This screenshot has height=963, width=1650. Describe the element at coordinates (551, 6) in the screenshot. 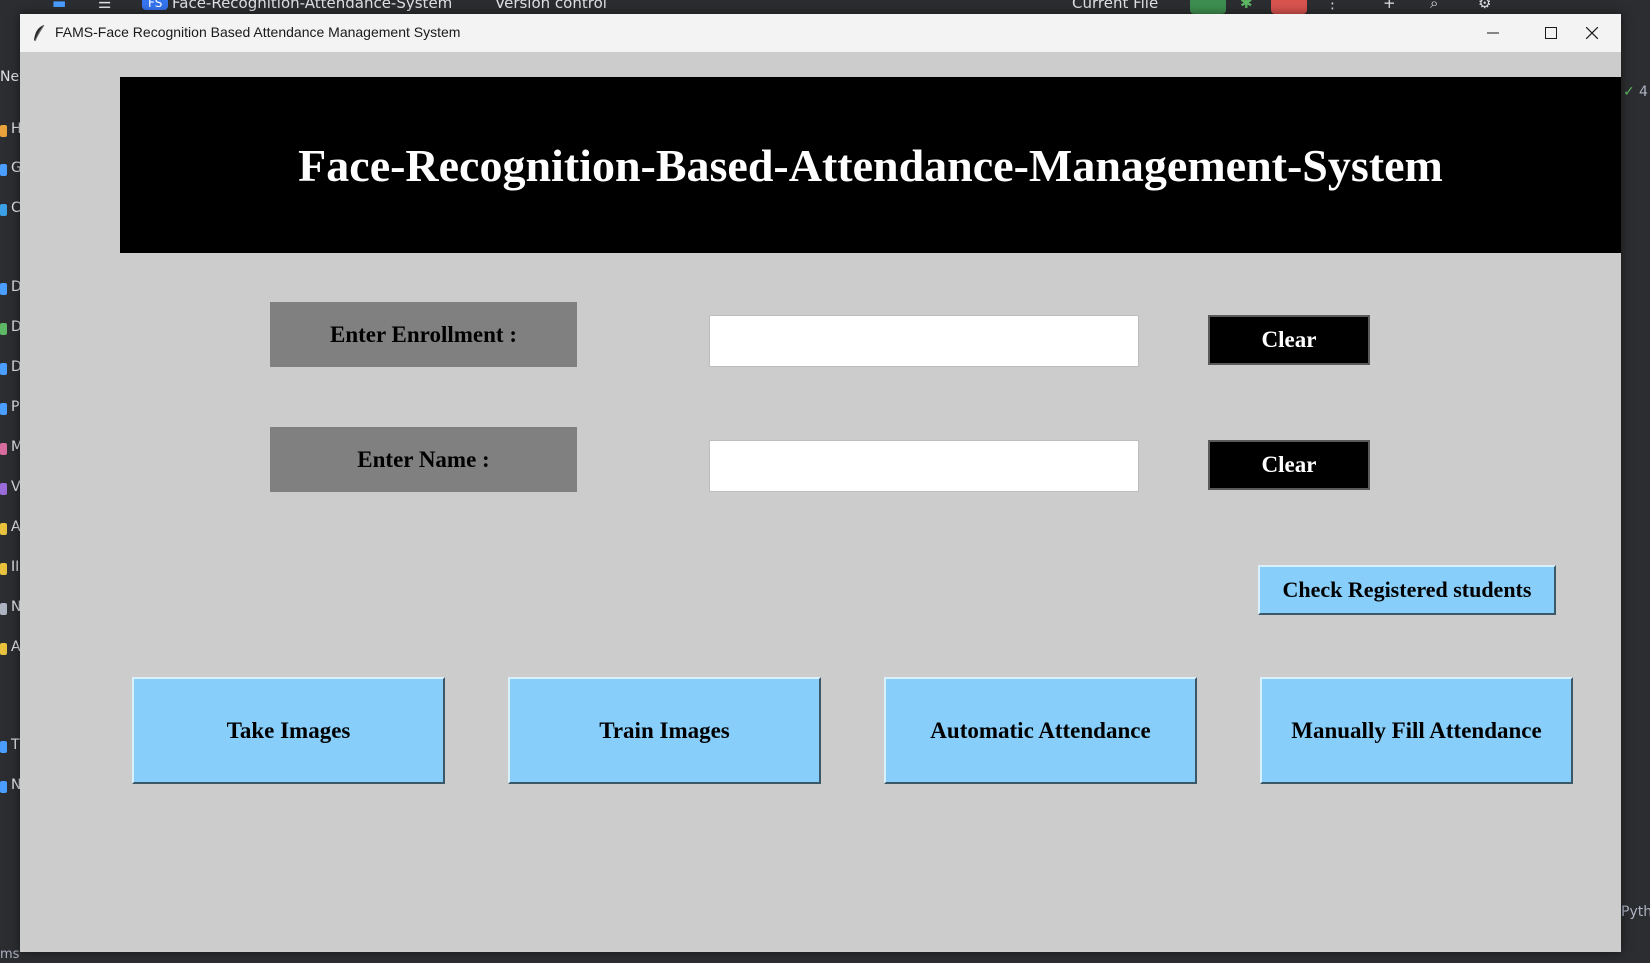

I see `ide-vcs-label: Version control` at that location.